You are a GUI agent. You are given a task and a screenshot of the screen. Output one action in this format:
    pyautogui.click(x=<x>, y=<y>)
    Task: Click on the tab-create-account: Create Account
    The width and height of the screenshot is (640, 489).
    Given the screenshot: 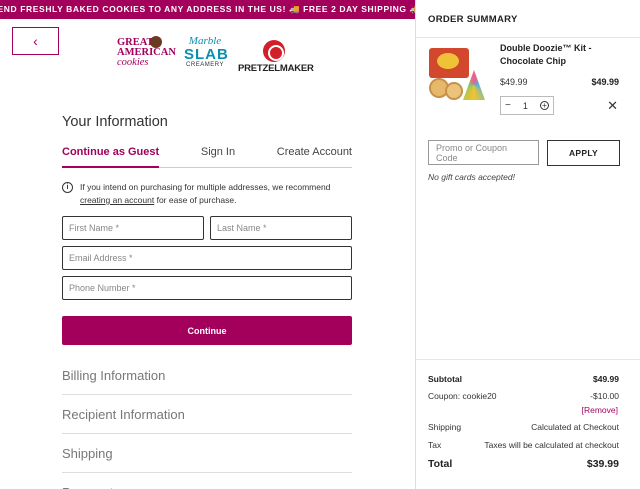 What is the action you would take?
    pyautogui.click(x=314, y=155)
    